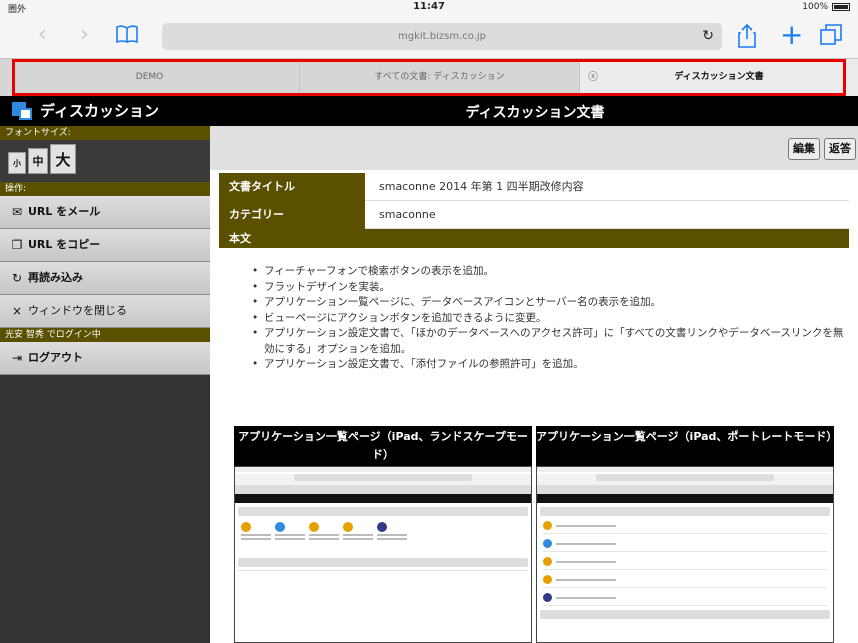 The height and width of the screenshot is (643, 858). Describe the element at coordinates (105, 161) in the screenshot. I see `font-size-selector: 小 中 大` at that location.